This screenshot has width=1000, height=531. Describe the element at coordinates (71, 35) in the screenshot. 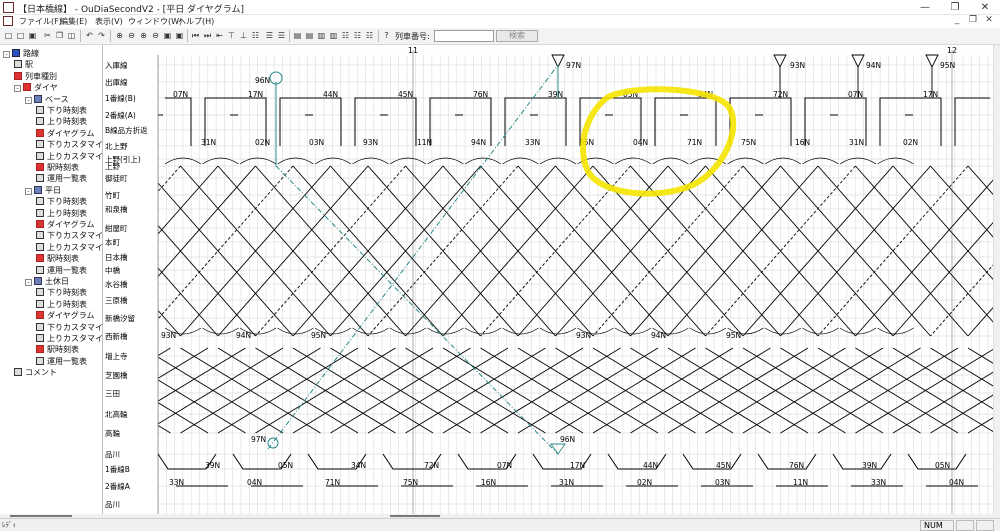

I see `paste-icon: ◫` at that location.